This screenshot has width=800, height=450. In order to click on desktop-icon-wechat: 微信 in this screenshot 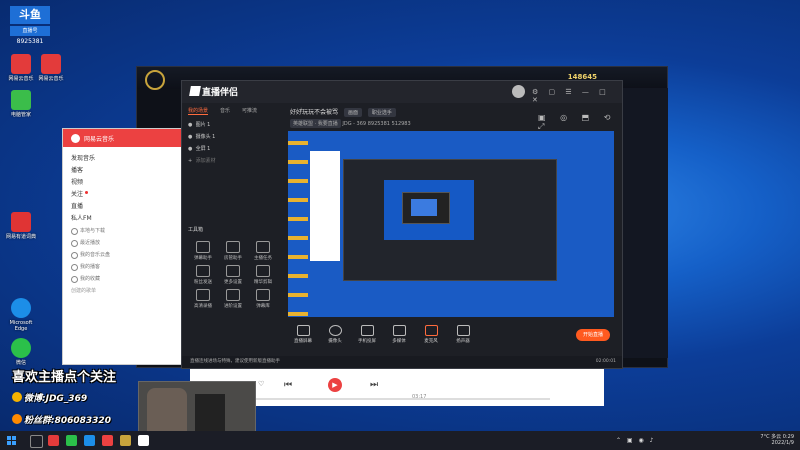, I will do `click(21, 352)`.